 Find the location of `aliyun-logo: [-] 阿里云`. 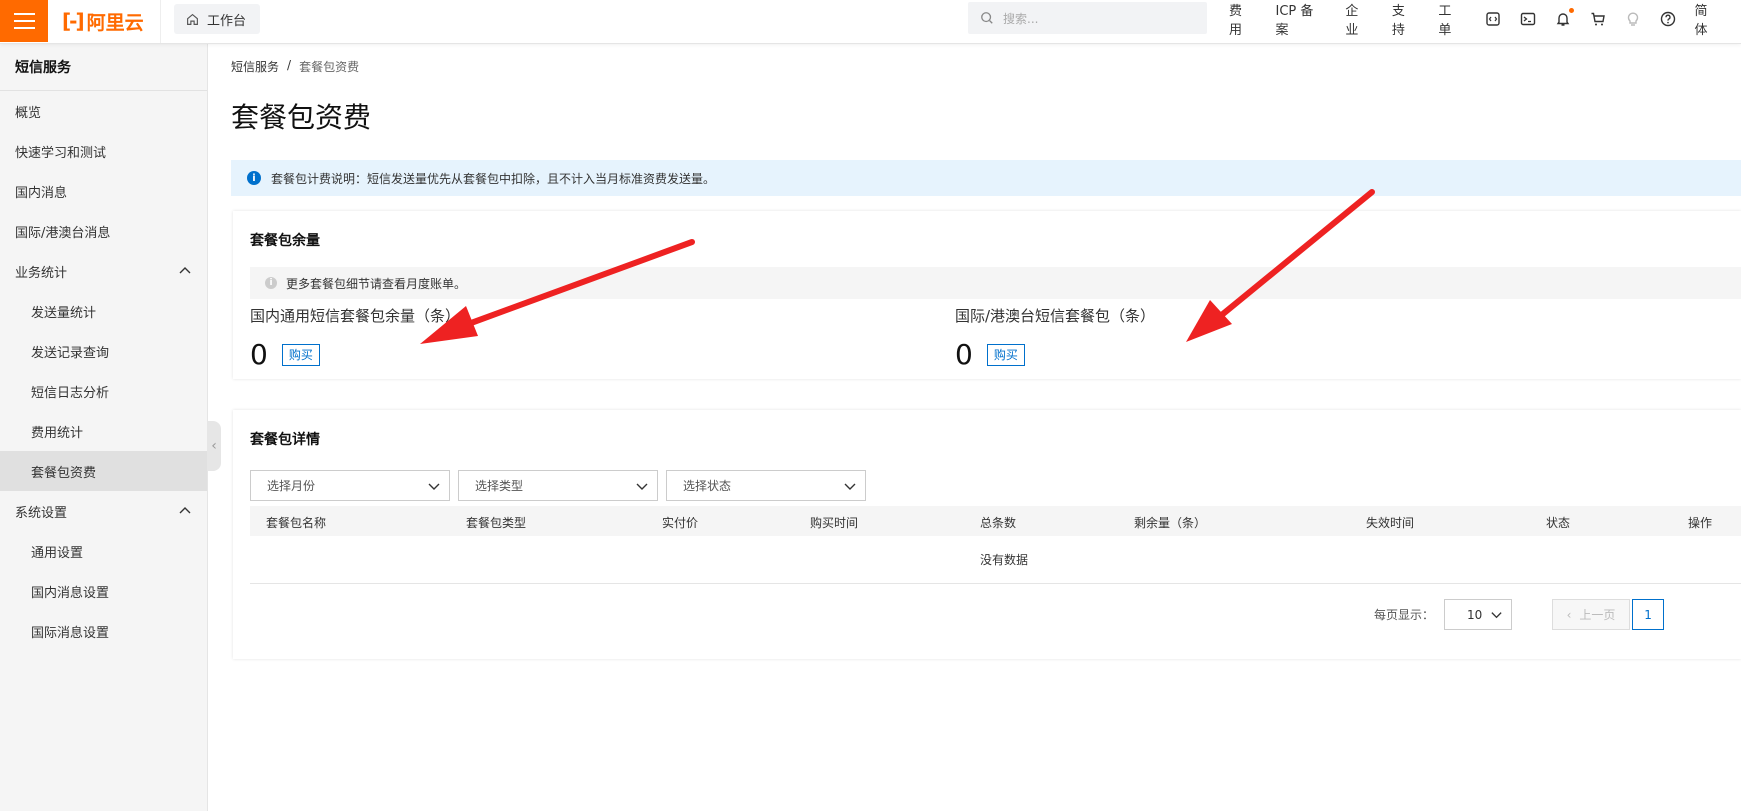

aliyun-logo: [-] 阿里云 is located at coordinates (103, 21).